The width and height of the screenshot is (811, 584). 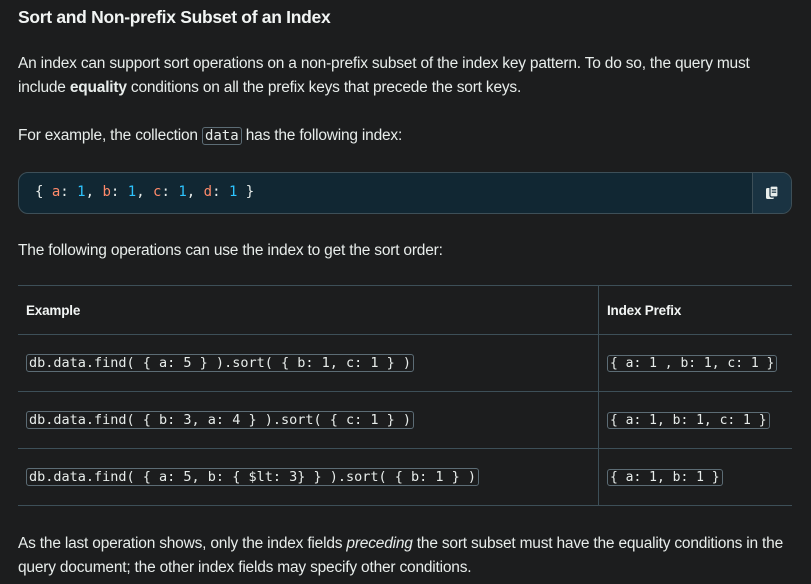 What do you see at coordinates (106, 192) in the screenshot?
I see `key-b: b` at bounding box center [106, 192].